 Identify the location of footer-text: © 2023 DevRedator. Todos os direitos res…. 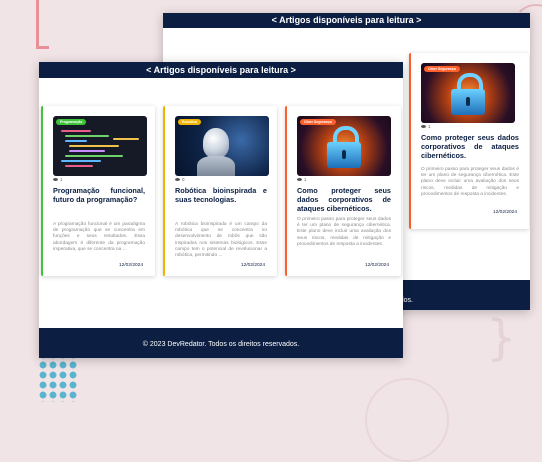
(221, 344).